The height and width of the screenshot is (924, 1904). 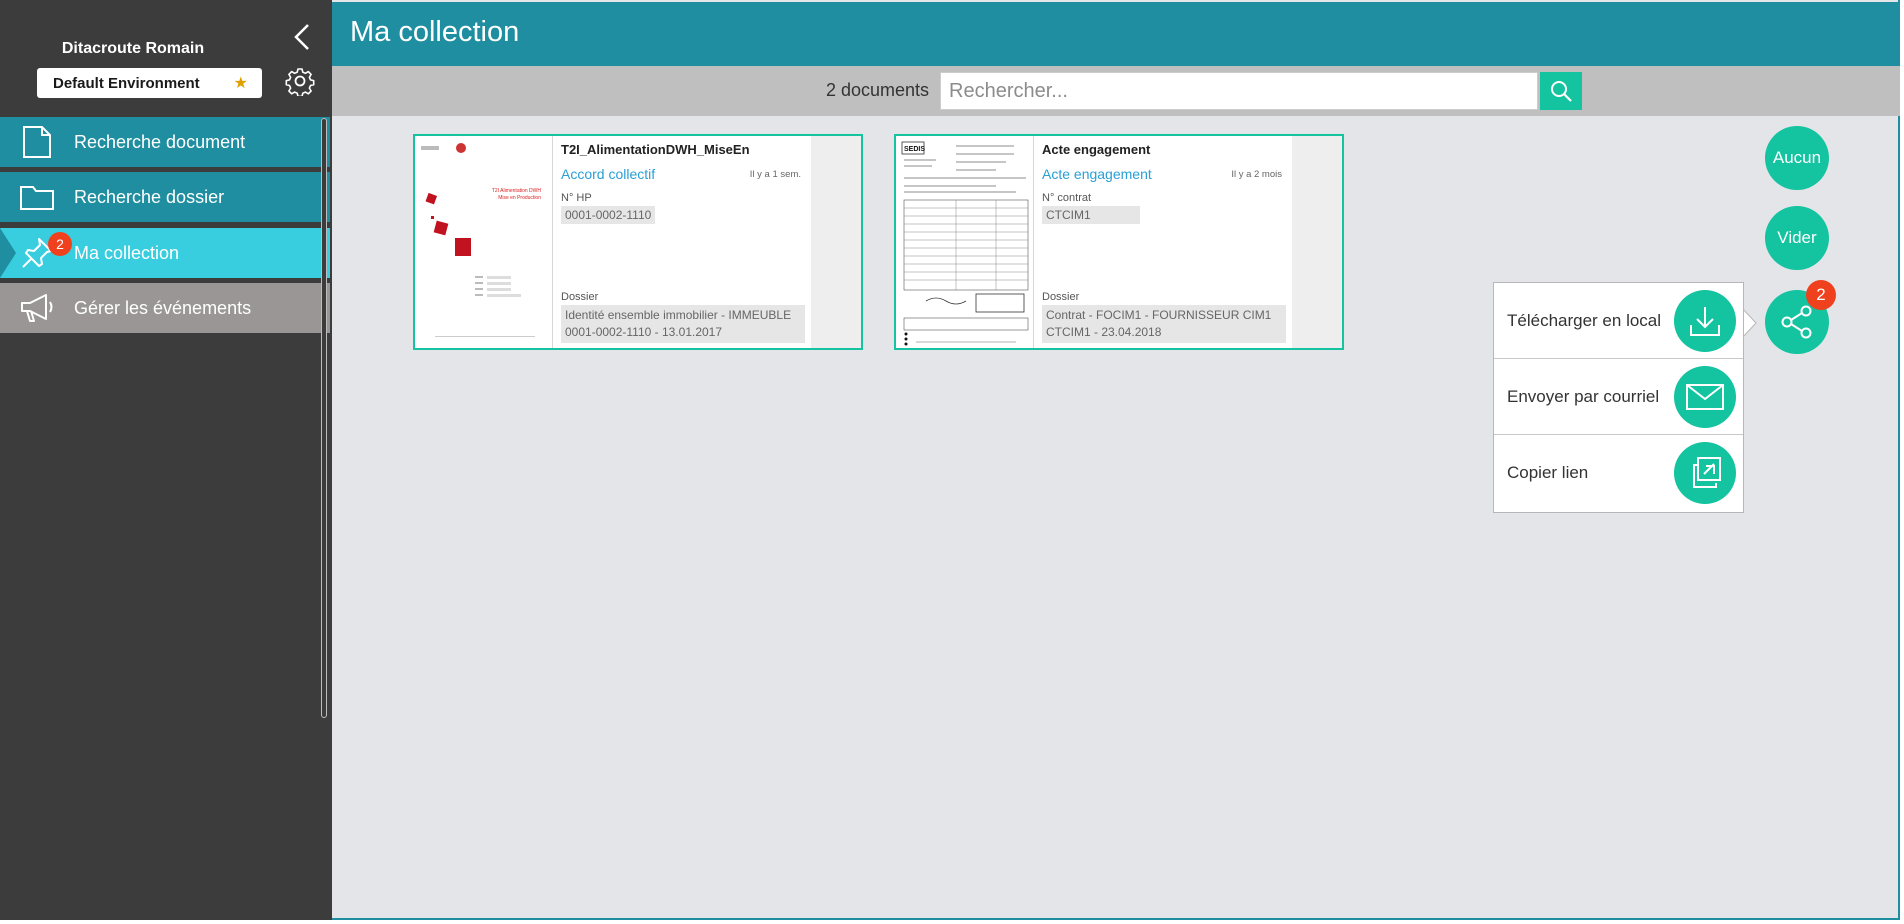 I want to click on card-timestamp: Il y a 2 mois, so click(x=1256, y=174).